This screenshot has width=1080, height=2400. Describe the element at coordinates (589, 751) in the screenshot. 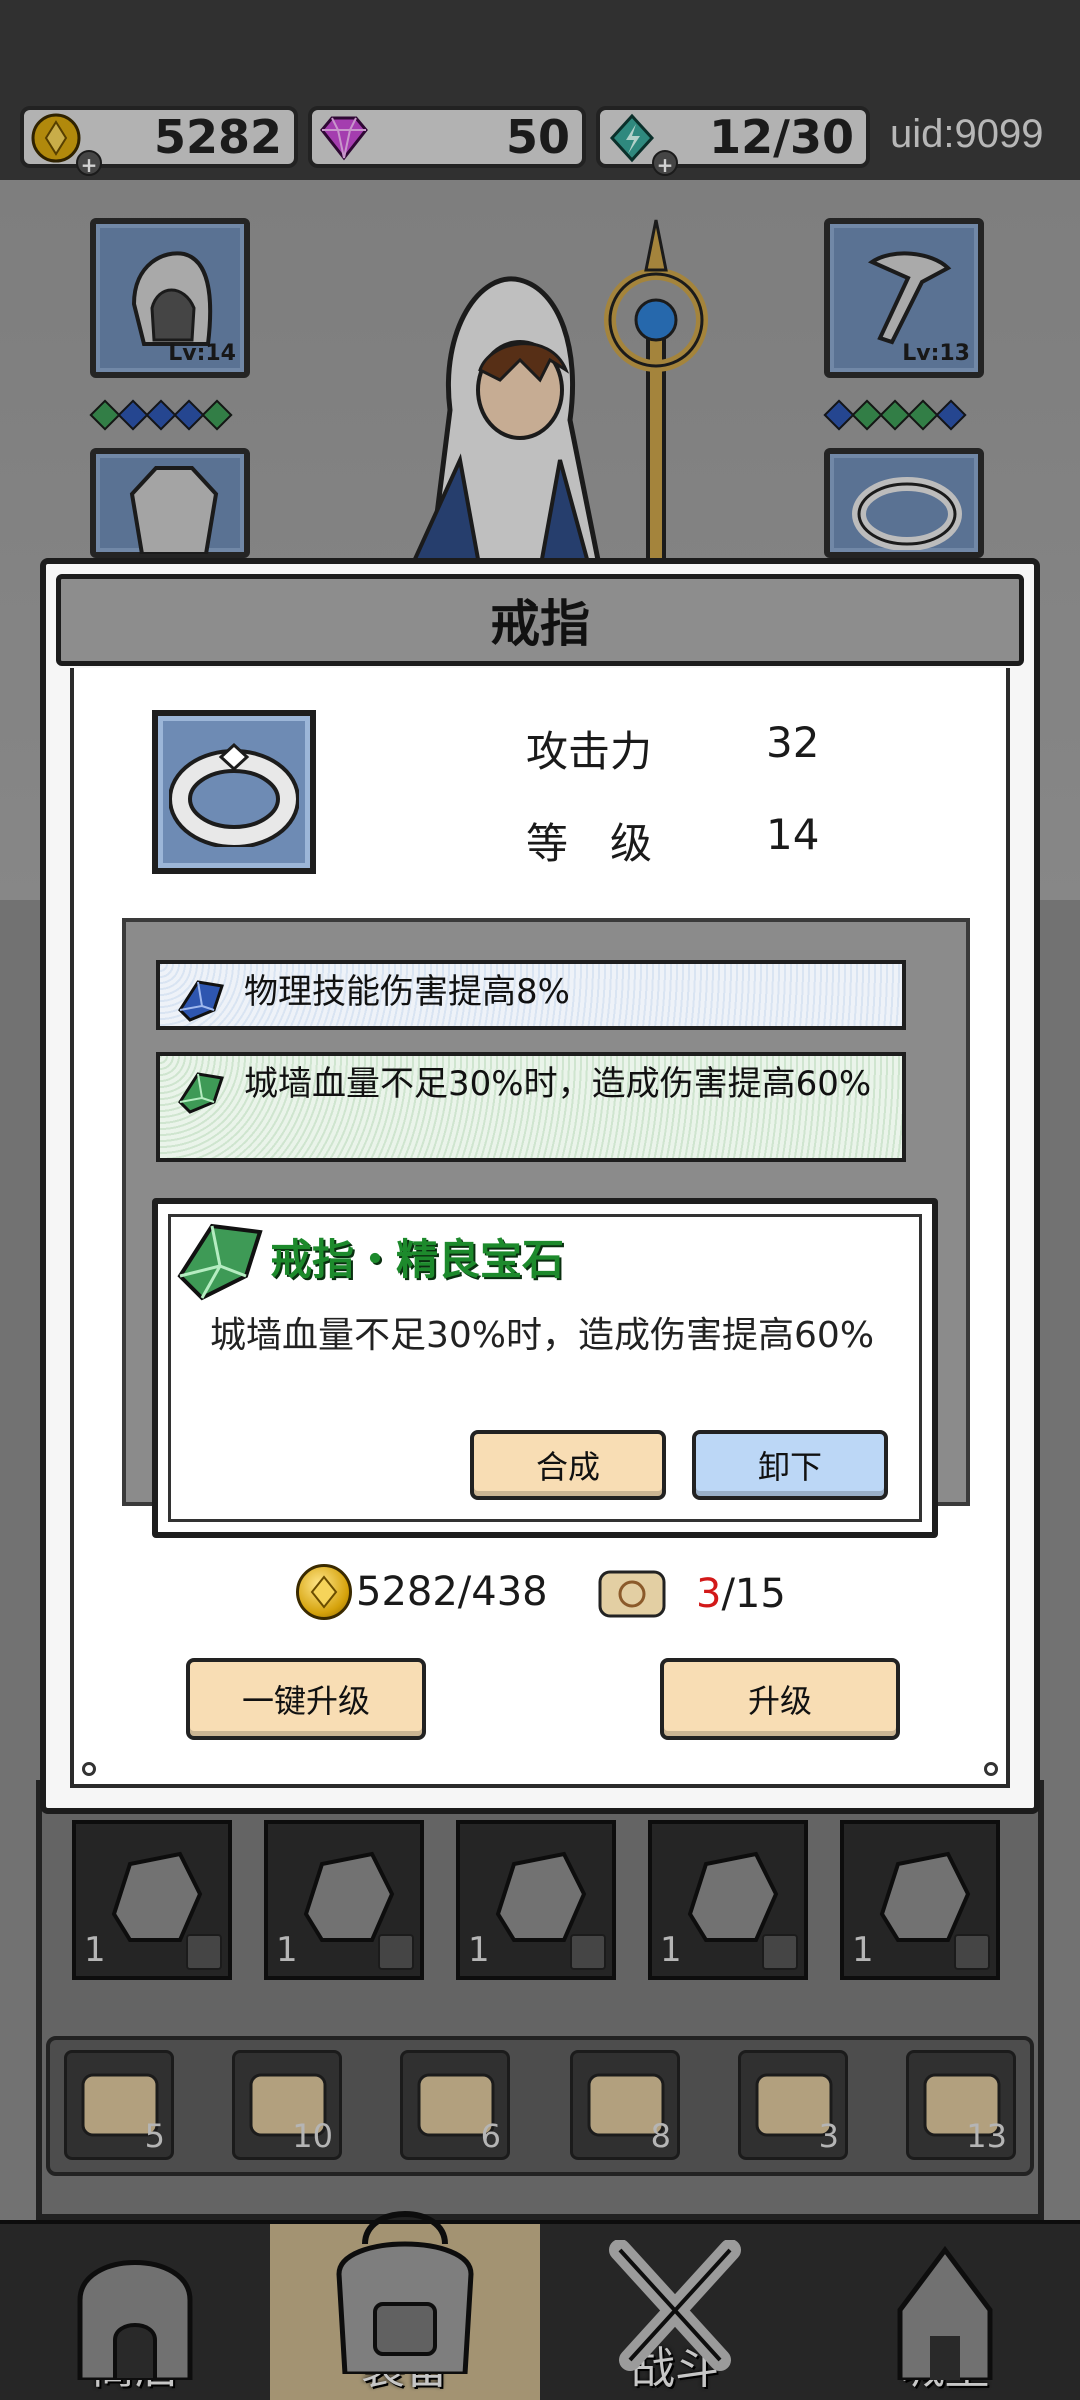

I see `attack-label: 攻击力` at that location.